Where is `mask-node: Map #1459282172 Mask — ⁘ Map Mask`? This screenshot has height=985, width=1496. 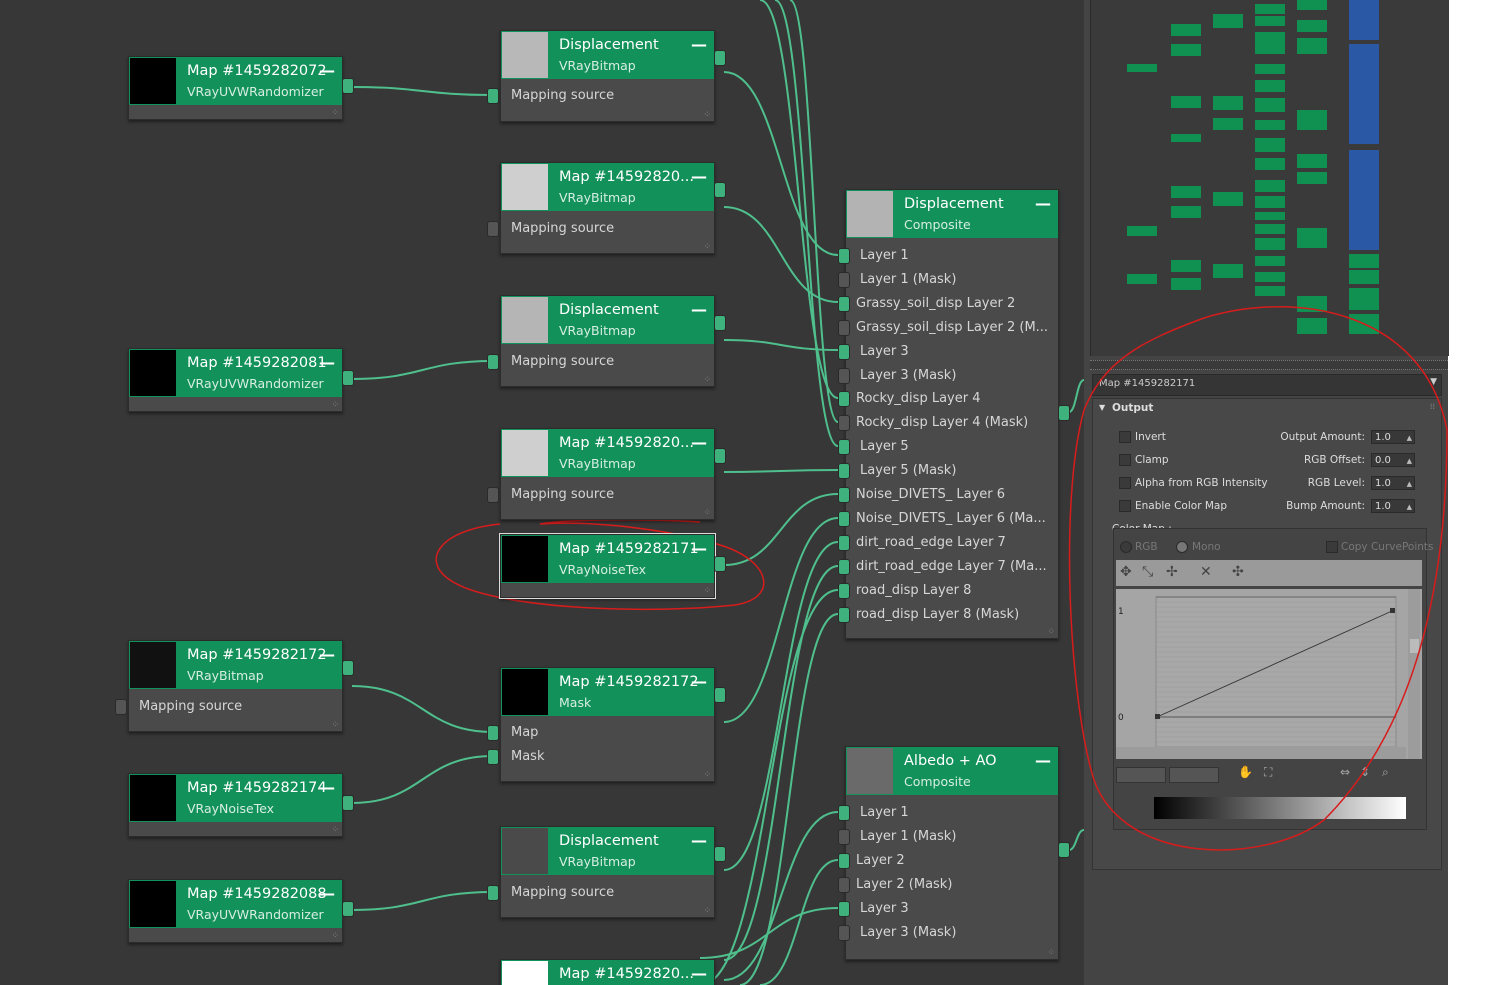
mask-node: Map #1459282172 Mask — ⁘ Map Mask is located at coordinates (607, 724).